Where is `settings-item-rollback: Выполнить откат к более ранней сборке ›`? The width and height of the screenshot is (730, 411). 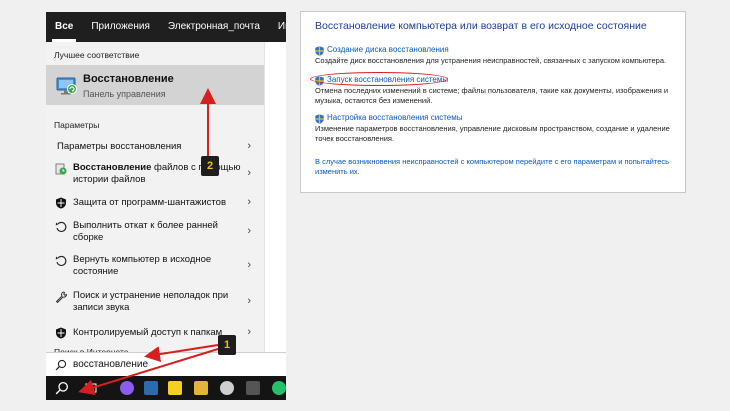 settings-item-rollback: Выполнить откат к более ранней сборке › is located at coordinates (155, 232).